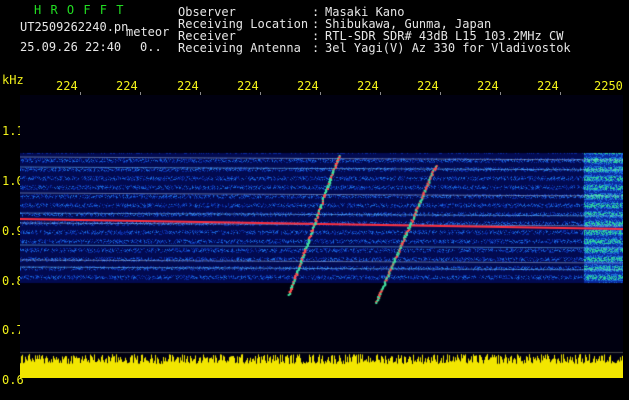  Describe the element at coordinates (13, 80) in the screenshot. I see `y-axis-unit: kHz` at that location.